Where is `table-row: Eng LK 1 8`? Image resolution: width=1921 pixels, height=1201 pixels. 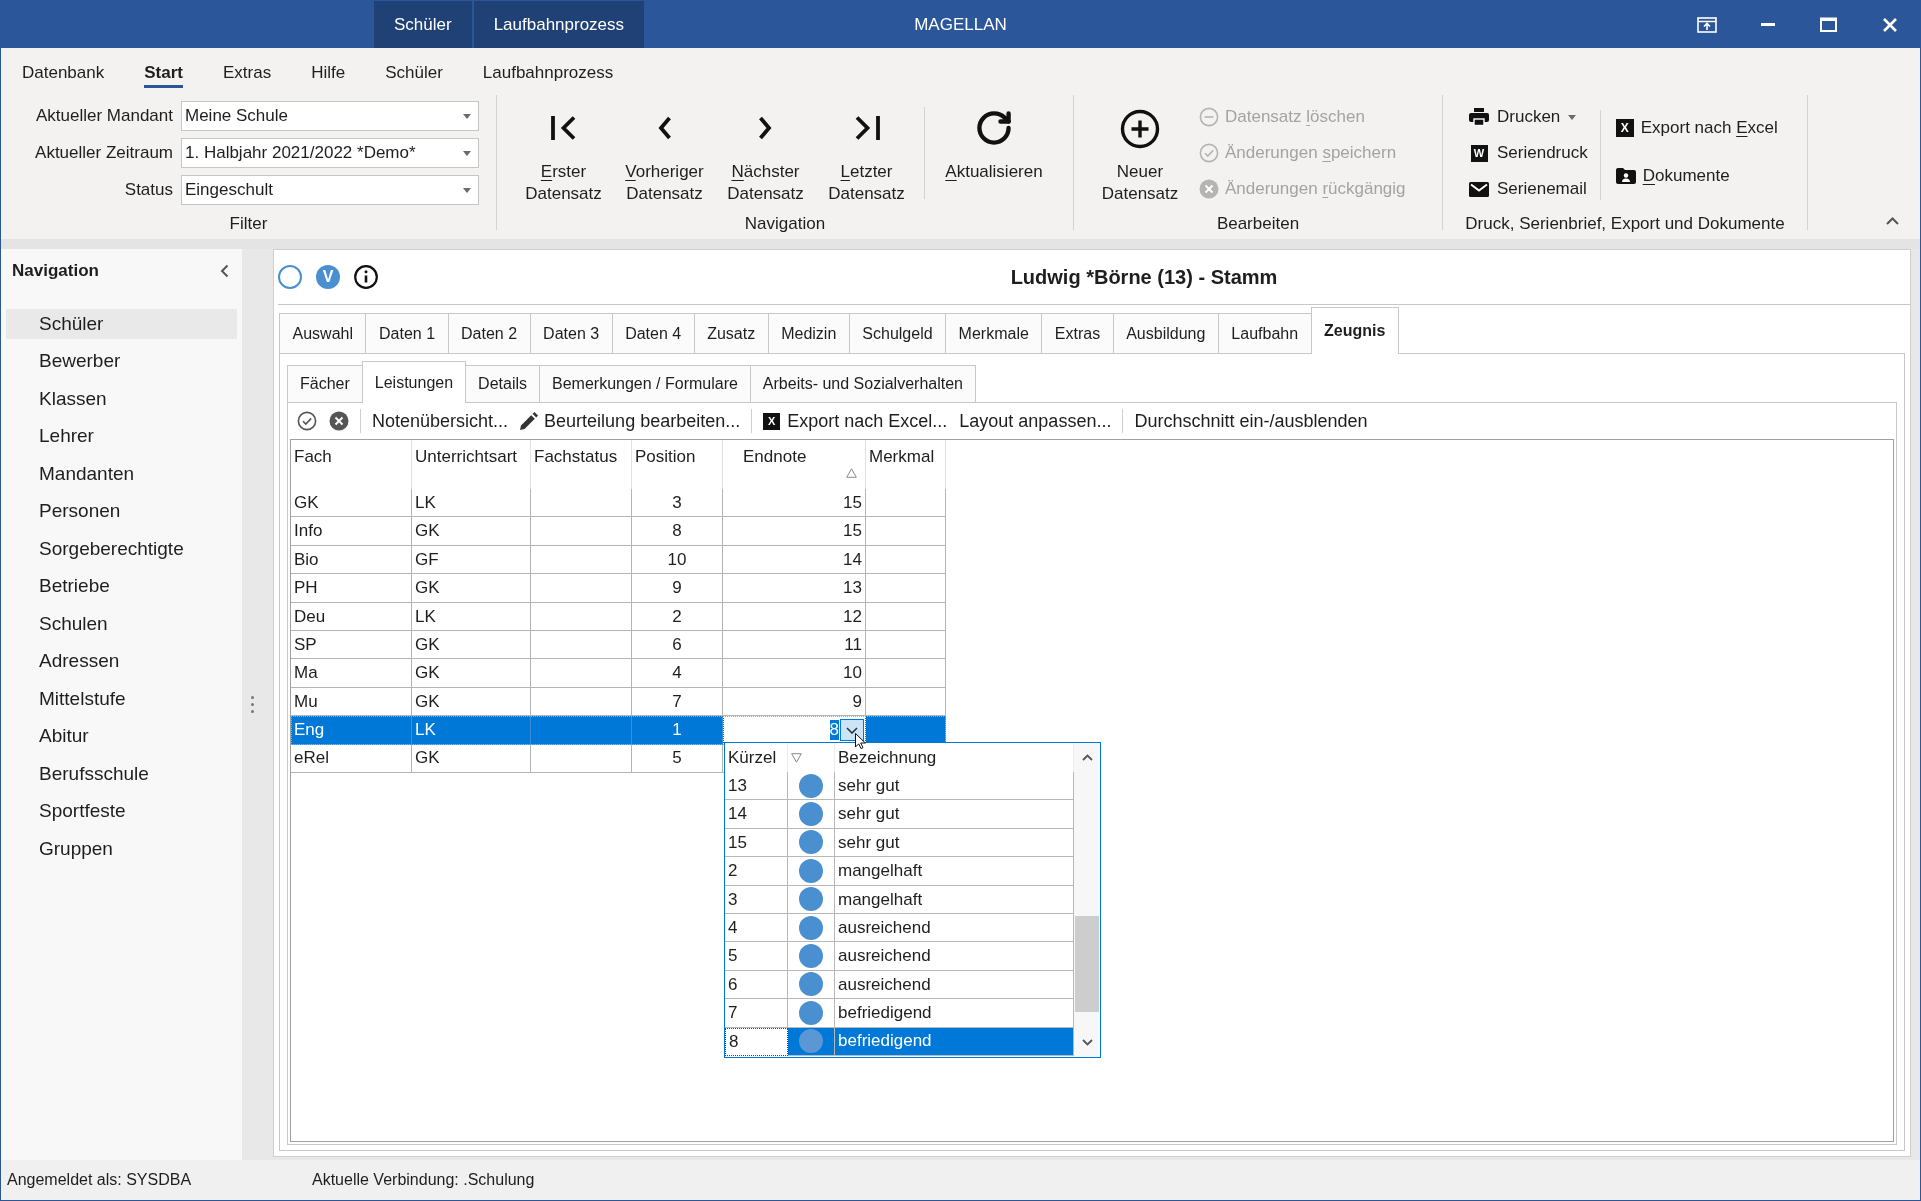 table-row: Eng LK 1 8 is located at coordinates (618, 730).